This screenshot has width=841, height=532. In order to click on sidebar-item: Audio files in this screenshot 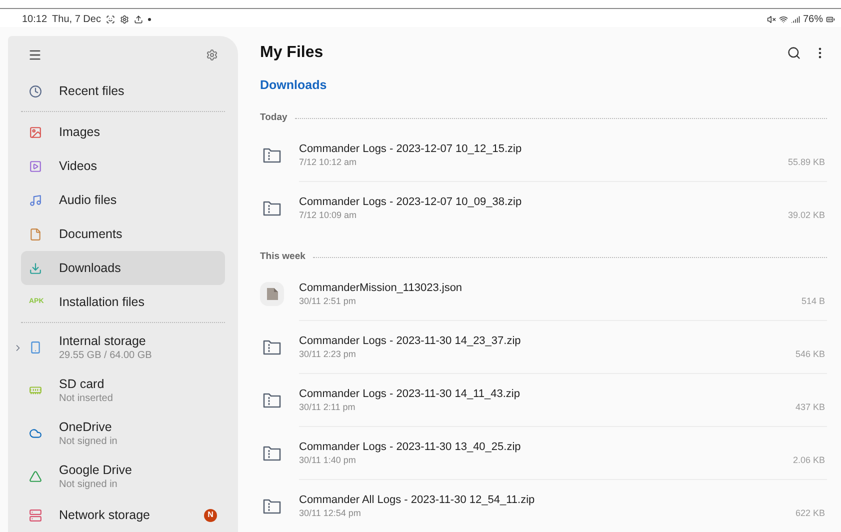, I will do `click(123, 200)`.